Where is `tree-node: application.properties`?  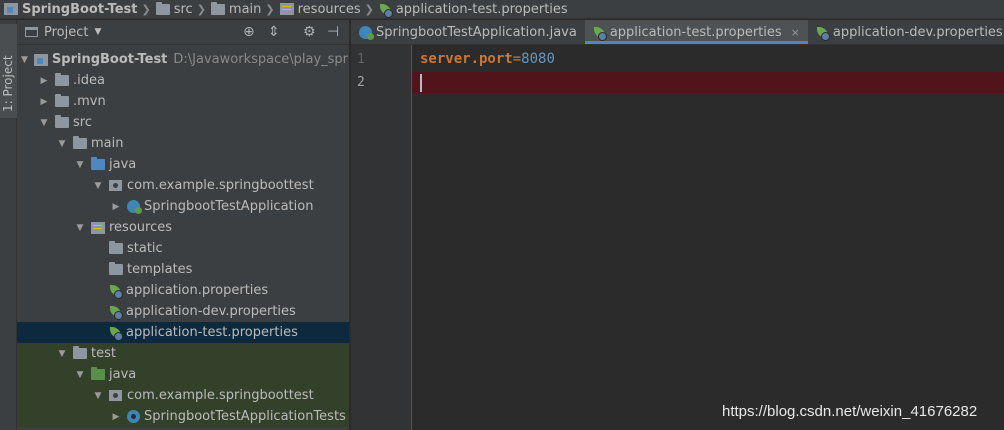 tree-node: application.properties is located at coordinates (183, 290).